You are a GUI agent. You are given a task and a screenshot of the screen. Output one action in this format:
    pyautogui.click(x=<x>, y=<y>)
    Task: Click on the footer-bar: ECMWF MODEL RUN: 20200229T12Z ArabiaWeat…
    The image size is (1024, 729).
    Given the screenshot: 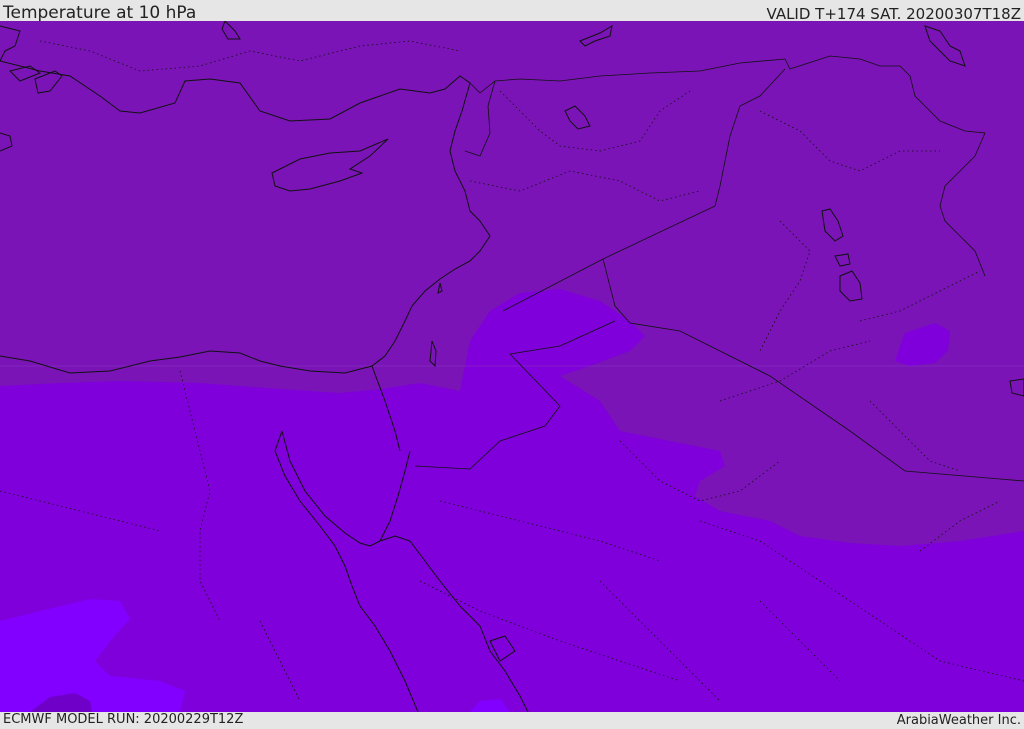 What is the action you would take?
    pyautogui.click(x=512, y=720)
    